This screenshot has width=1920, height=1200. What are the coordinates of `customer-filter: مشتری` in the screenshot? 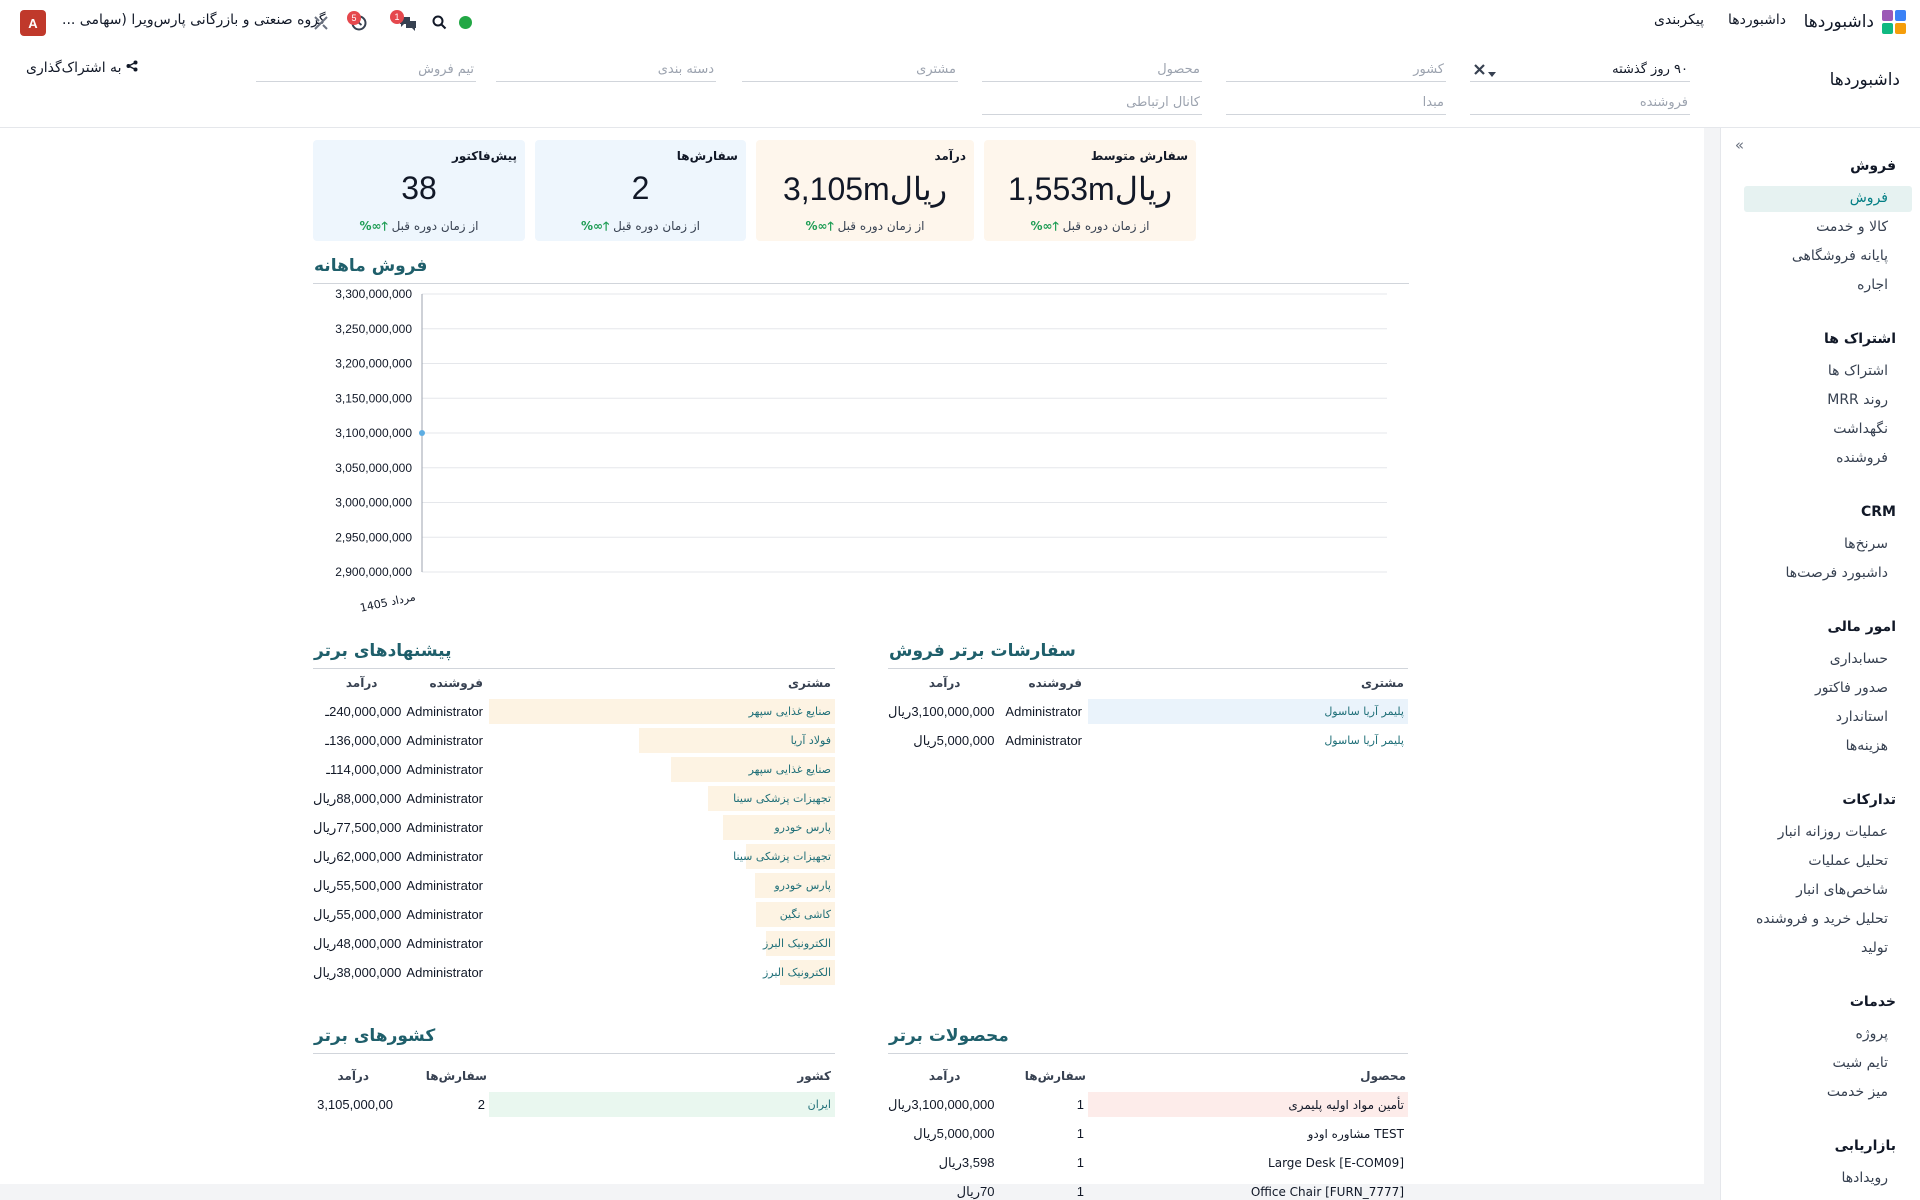 It's located at (850, 68).